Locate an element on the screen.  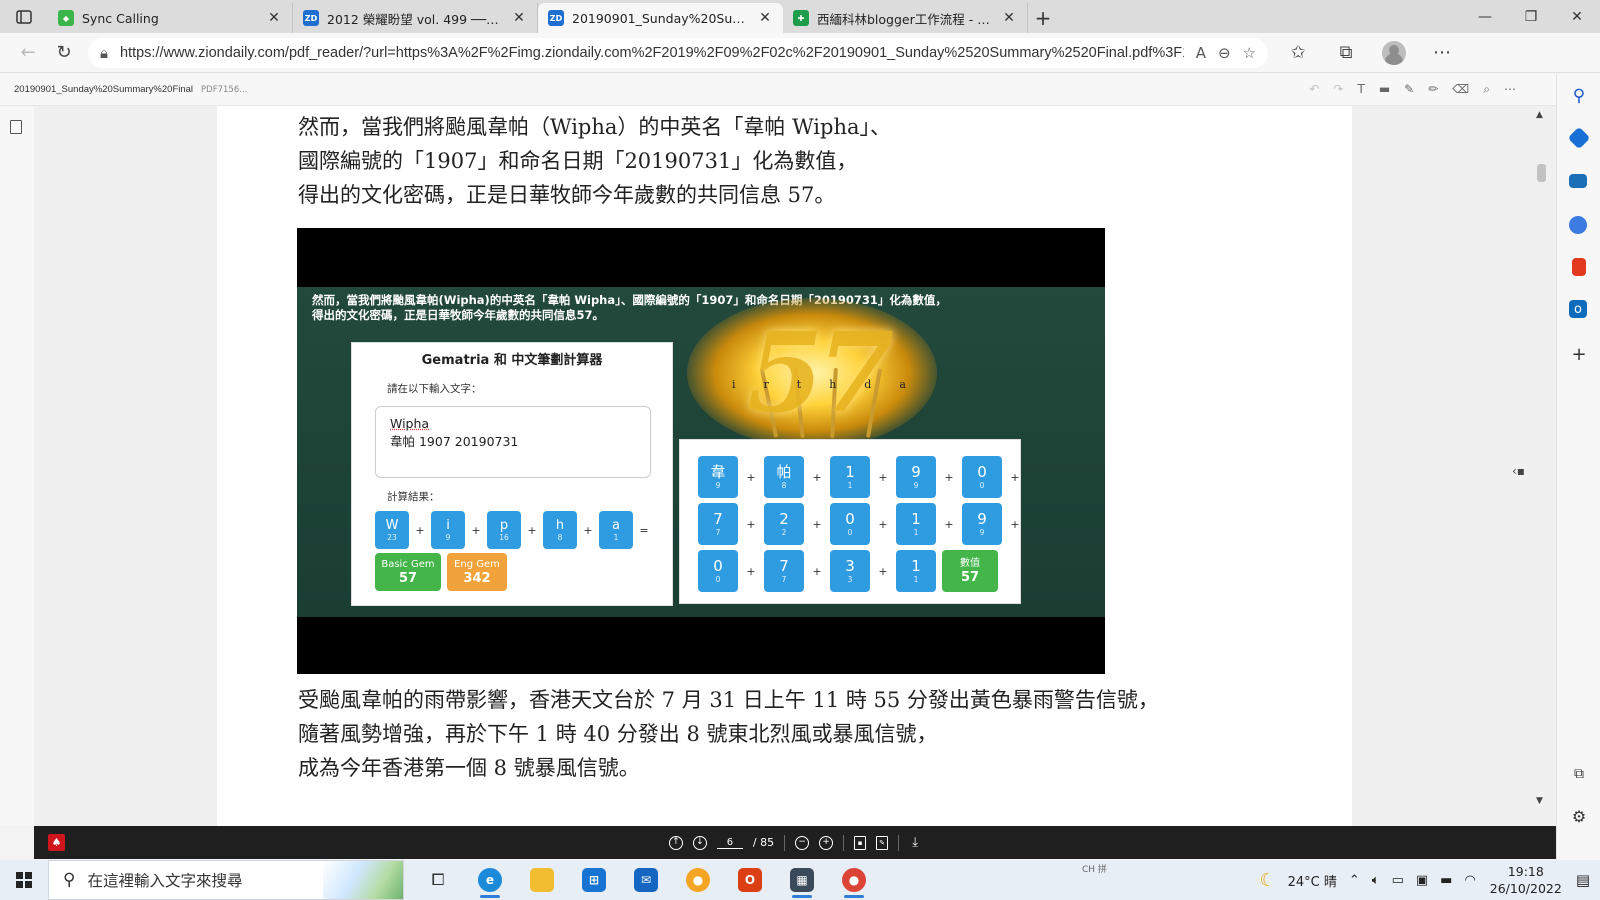
volume-icon: 🔈︎ is located at coordinates (1376, 880).